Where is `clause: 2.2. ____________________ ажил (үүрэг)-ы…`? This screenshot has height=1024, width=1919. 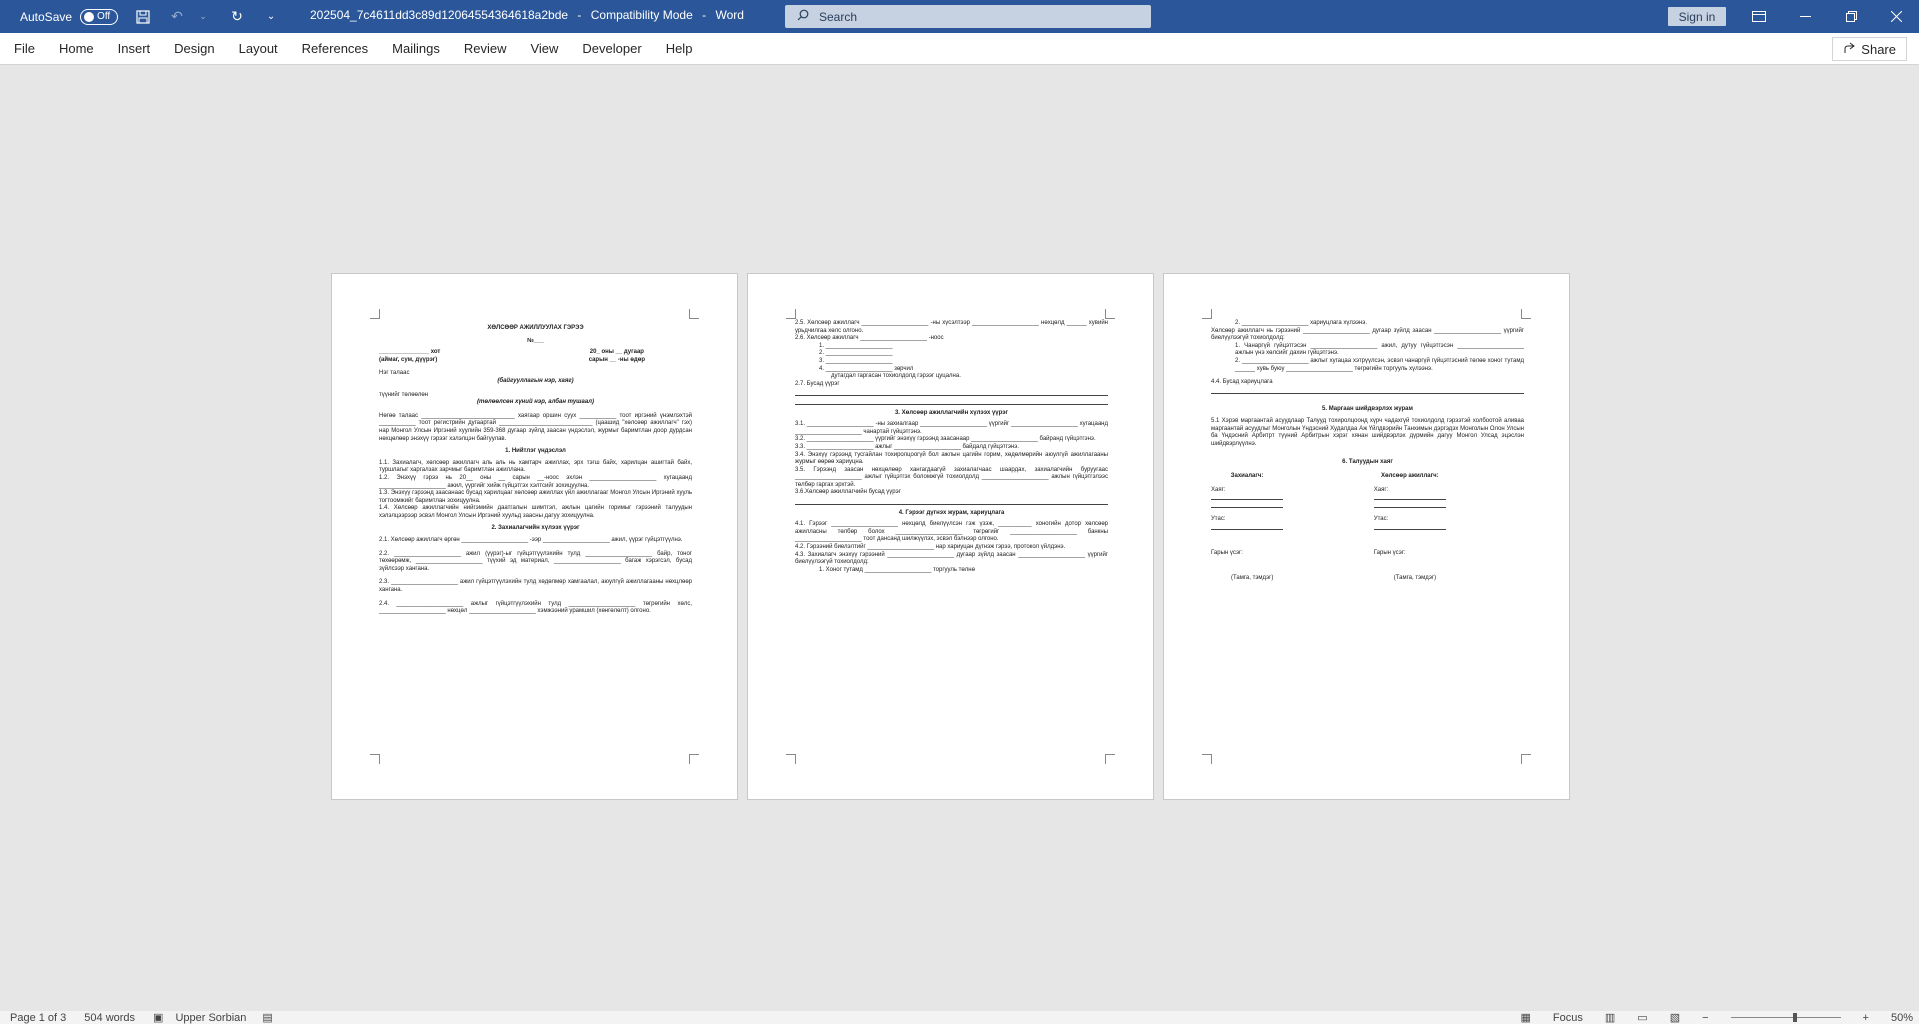
clause: 2.2. ____________________ ажил (үүрэг)-ы… is located at coordinates (535, 561).